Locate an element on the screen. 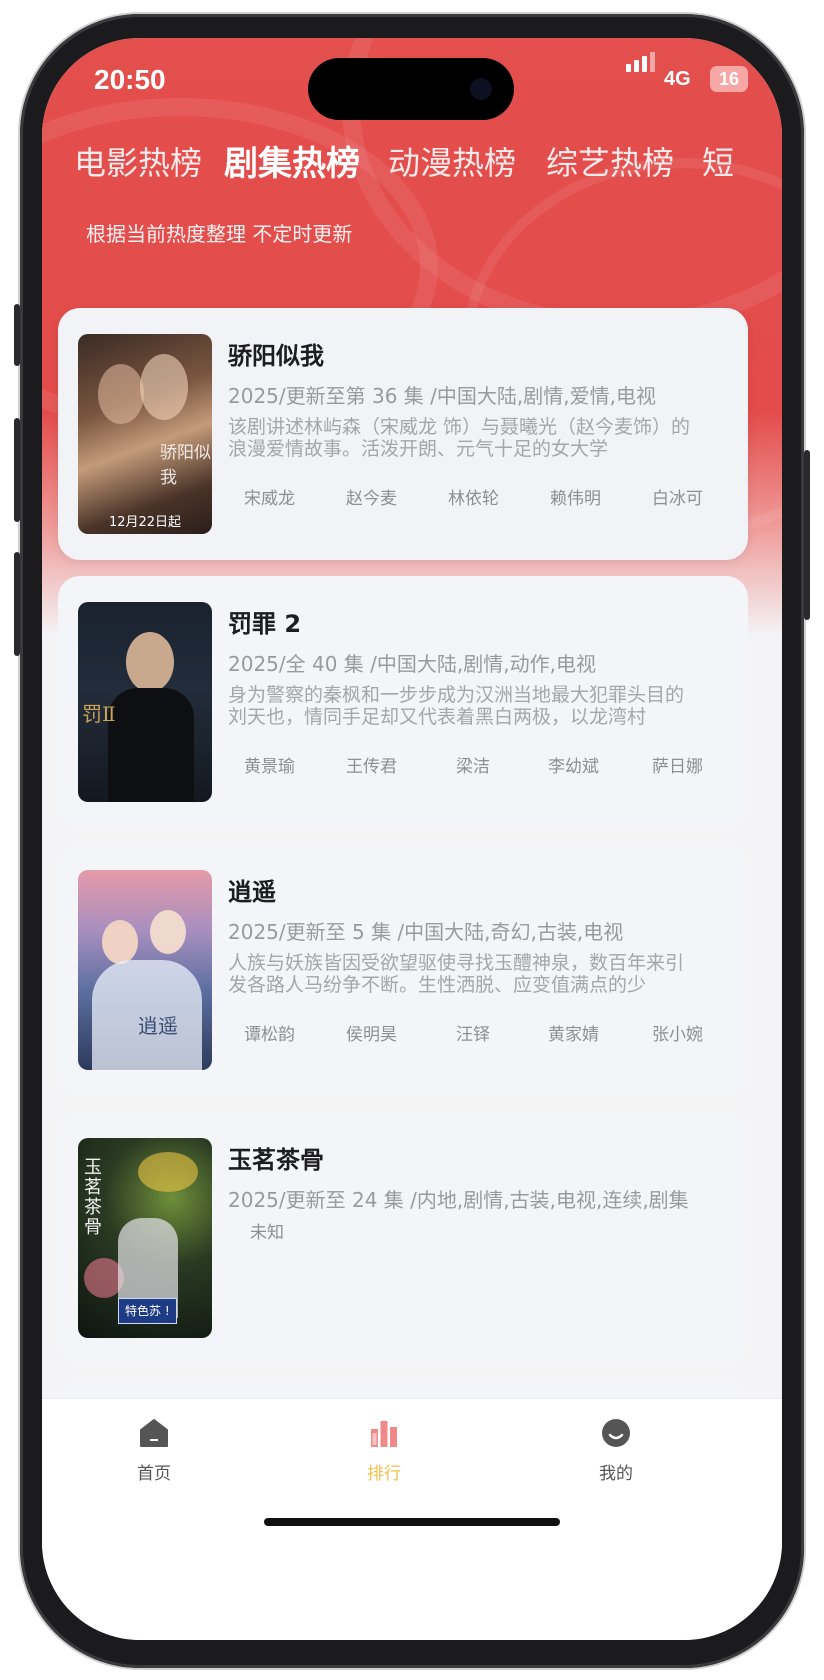 Image resolution: width=824 pixels, height=1680 pixels. volume-up-button is located at coordinates (17, 470).